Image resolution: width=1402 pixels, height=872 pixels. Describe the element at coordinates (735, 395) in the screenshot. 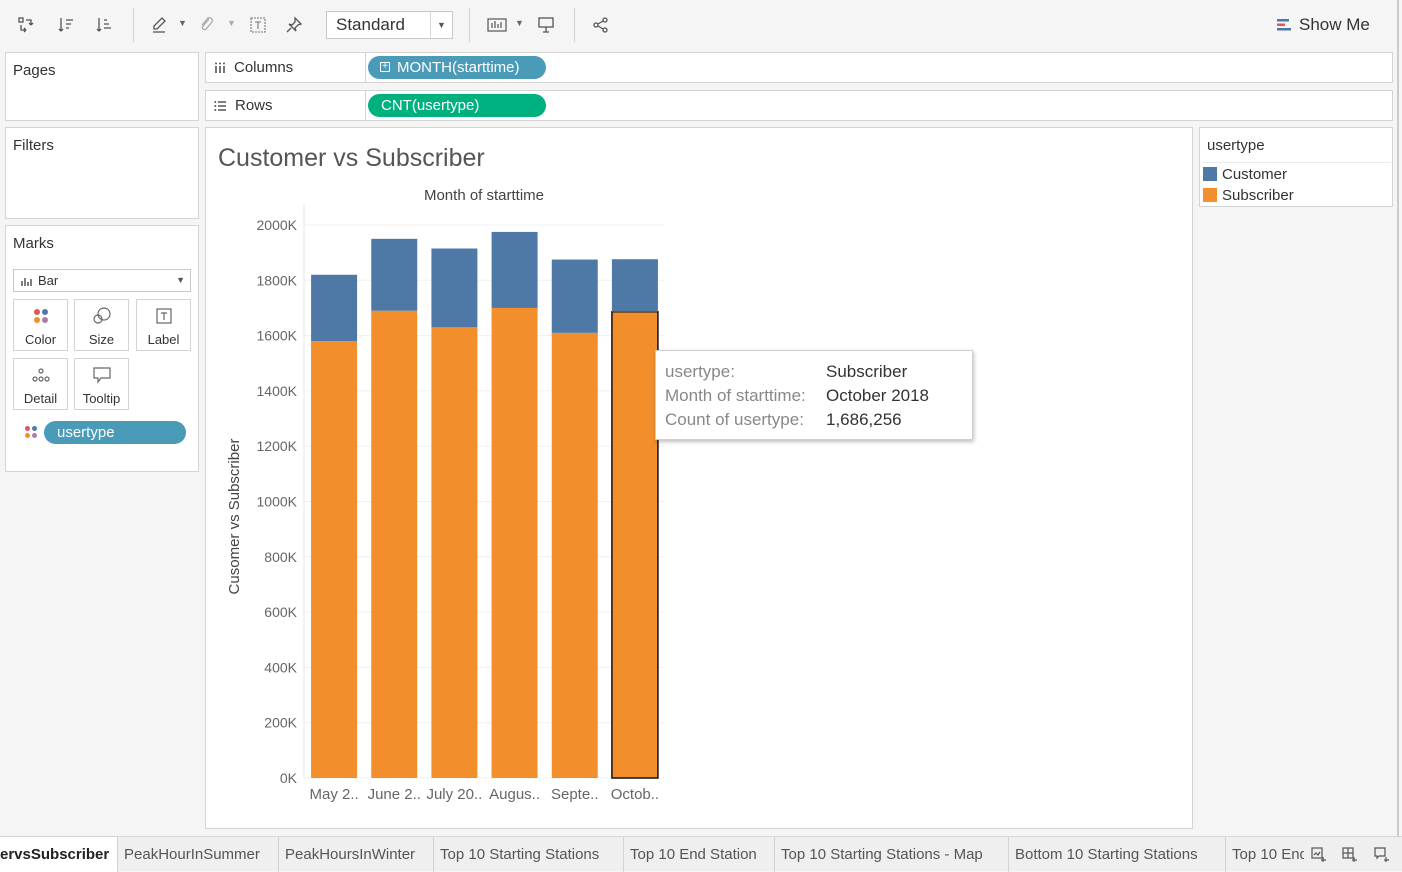

I see `tooltip-key: Month of starttime:` at that location.